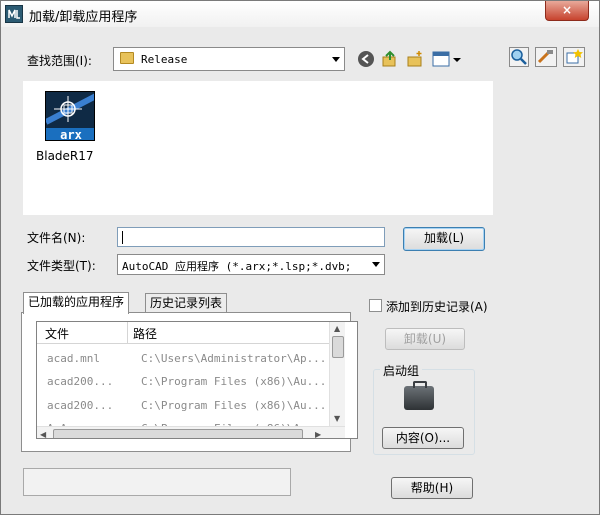  Describe the element at coordinates (337, 374) in the screenshot. I see `vertical-scrollbar: ▲ ▼` at that location.